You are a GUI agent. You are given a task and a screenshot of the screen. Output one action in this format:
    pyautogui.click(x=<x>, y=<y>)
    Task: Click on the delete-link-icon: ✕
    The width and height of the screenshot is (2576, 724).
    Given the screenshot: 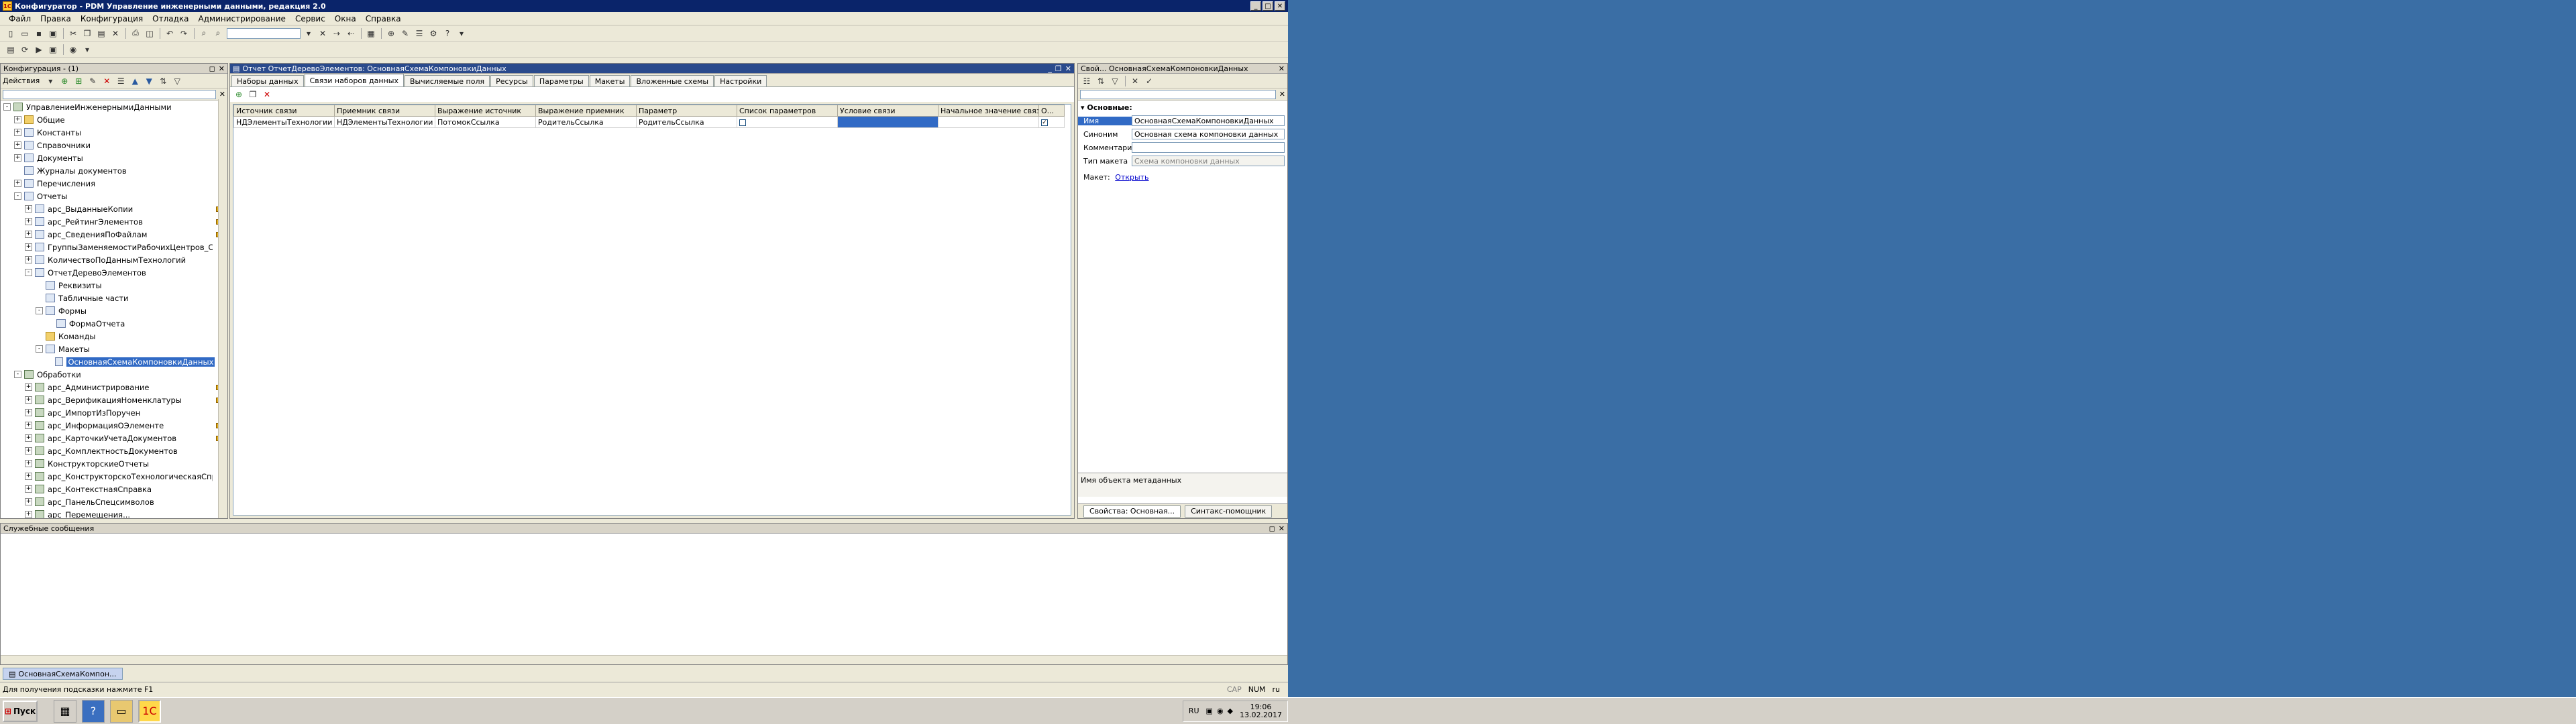 What is the action you would take?
    pyautogui.click(x=267, y=95)
    